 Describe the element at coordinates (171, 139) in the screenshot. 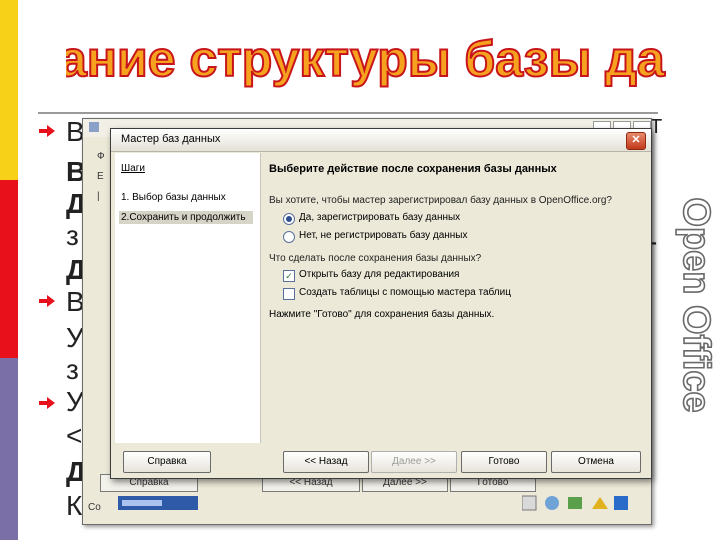

I see `dialog-title: Мастер баз данных` at that location.